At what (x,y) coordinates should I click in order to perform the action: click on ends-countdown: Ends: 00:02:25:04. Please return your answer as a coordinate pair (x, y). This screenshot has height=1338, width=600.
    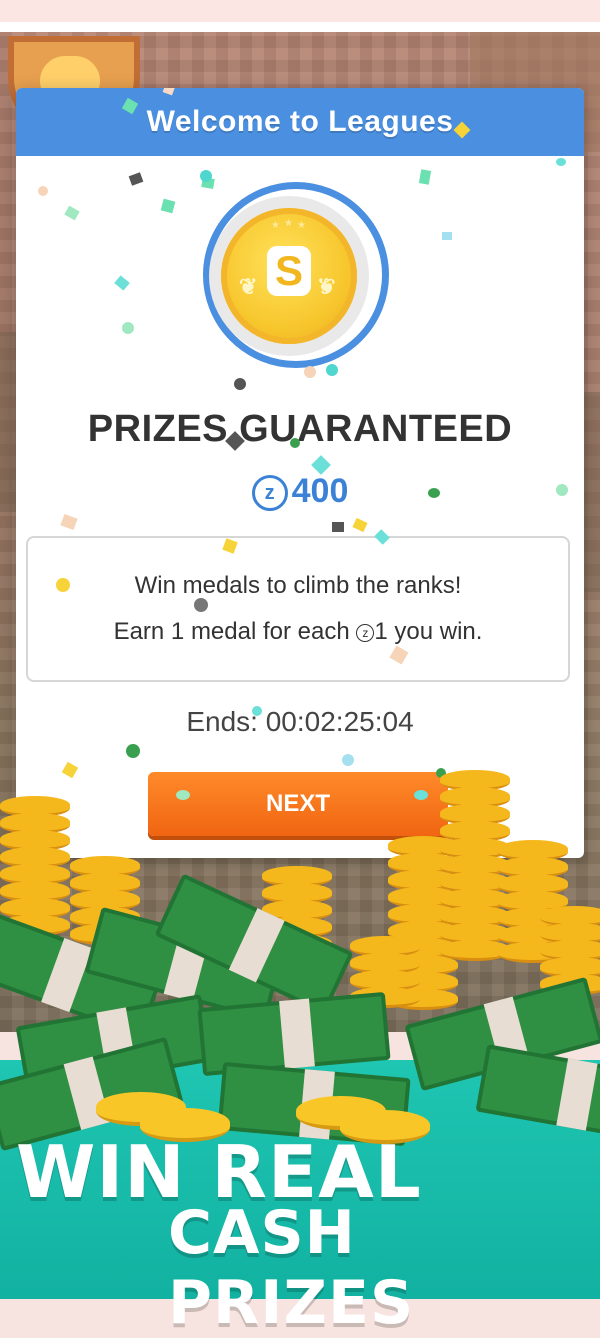
    Looking at the image, I should click on (300, 721).